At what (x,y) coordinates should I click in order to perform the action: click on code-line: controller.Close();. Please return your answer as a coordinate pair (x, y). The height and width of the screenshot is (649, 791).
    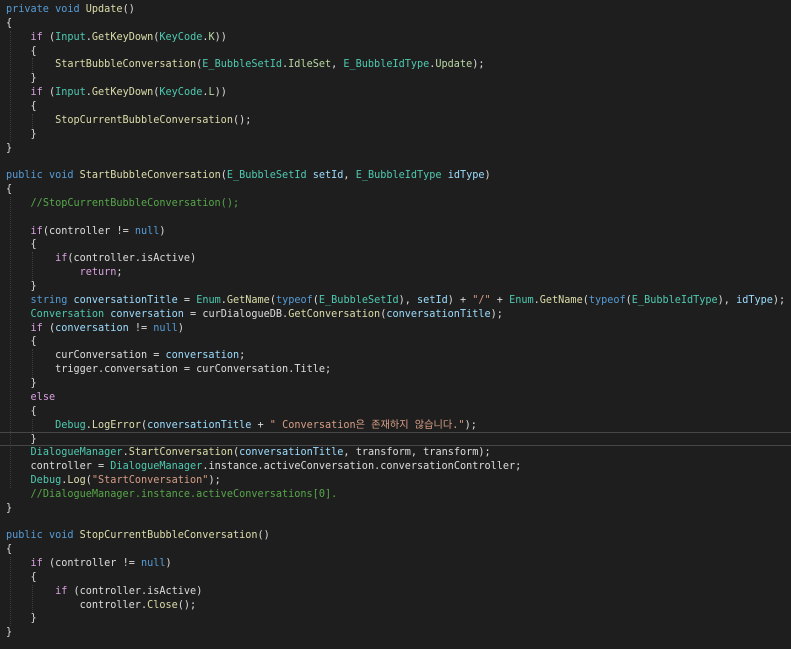
    Looking at the image, I should click on (395, 606).